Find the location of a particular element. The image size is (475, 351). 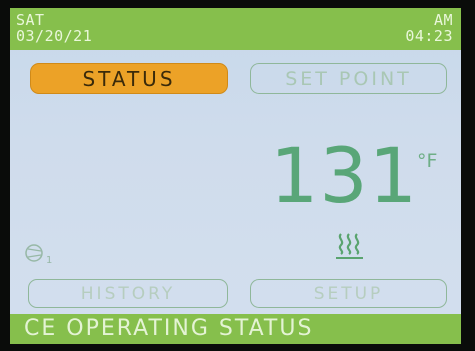

temperature-unit: °F is located at coordinates (427, 161).